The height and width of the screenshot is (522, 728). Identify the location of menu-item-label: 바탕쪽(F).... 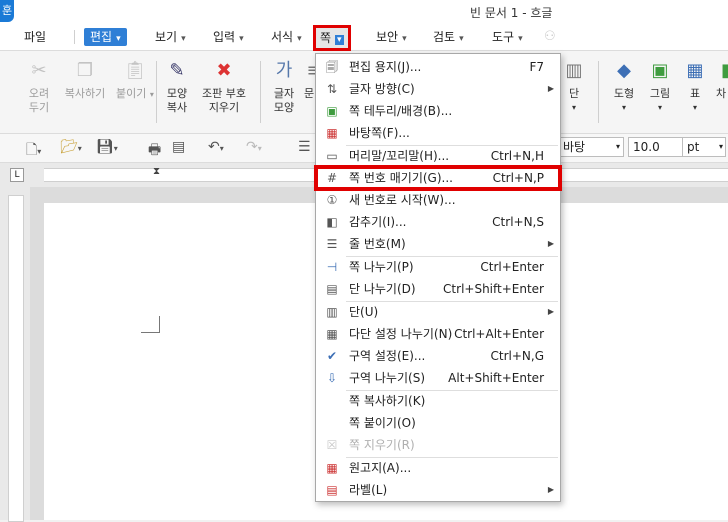
(379, 133).